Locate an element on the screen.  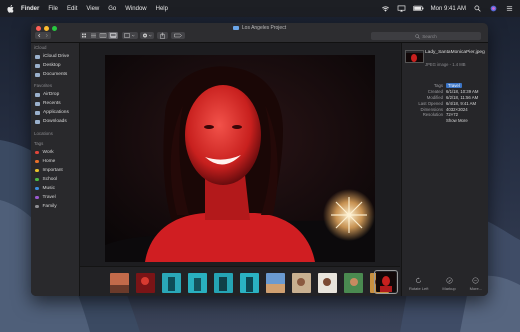
applications-icon is located at coordinates (37, 112).